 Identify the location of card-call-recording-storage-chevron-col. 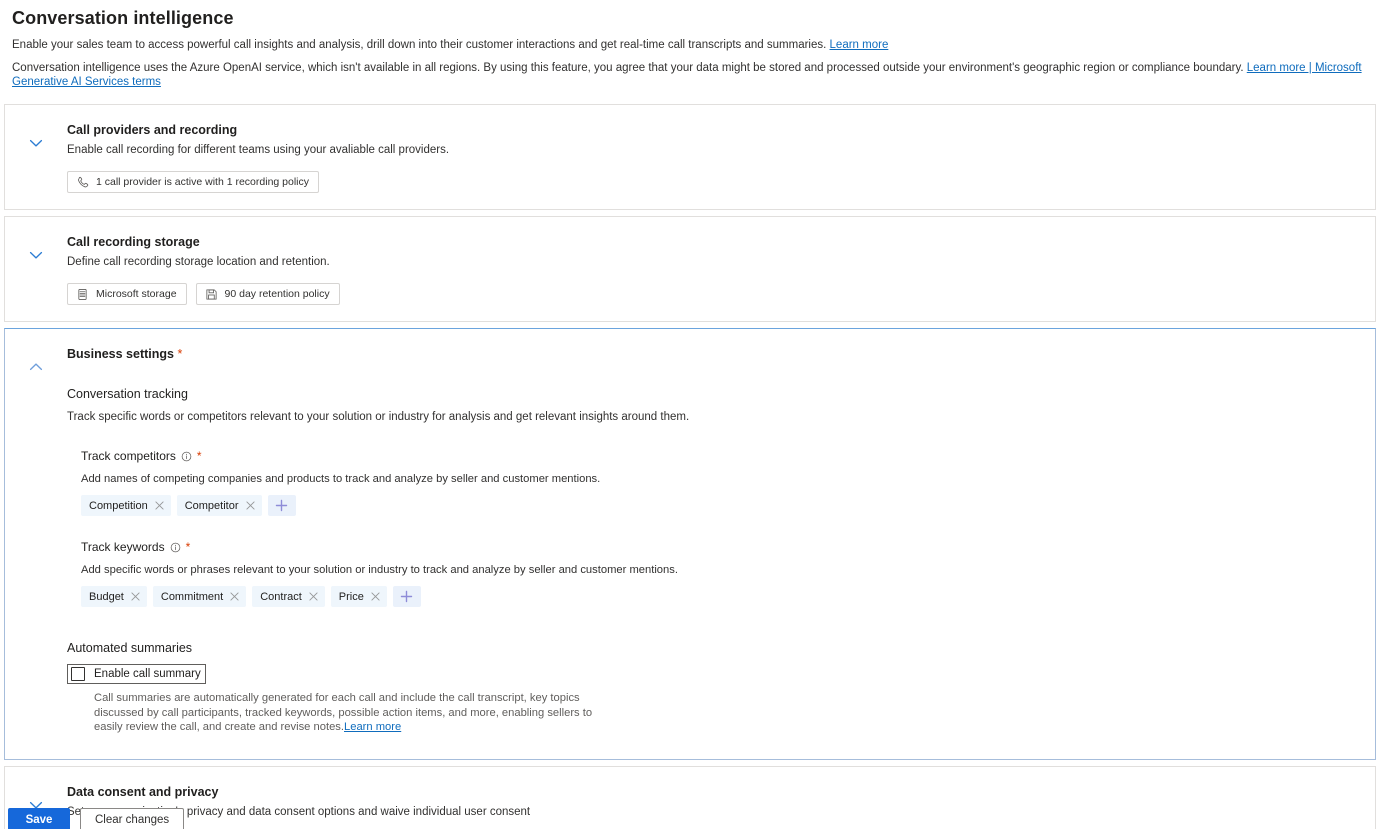
(36, 240).